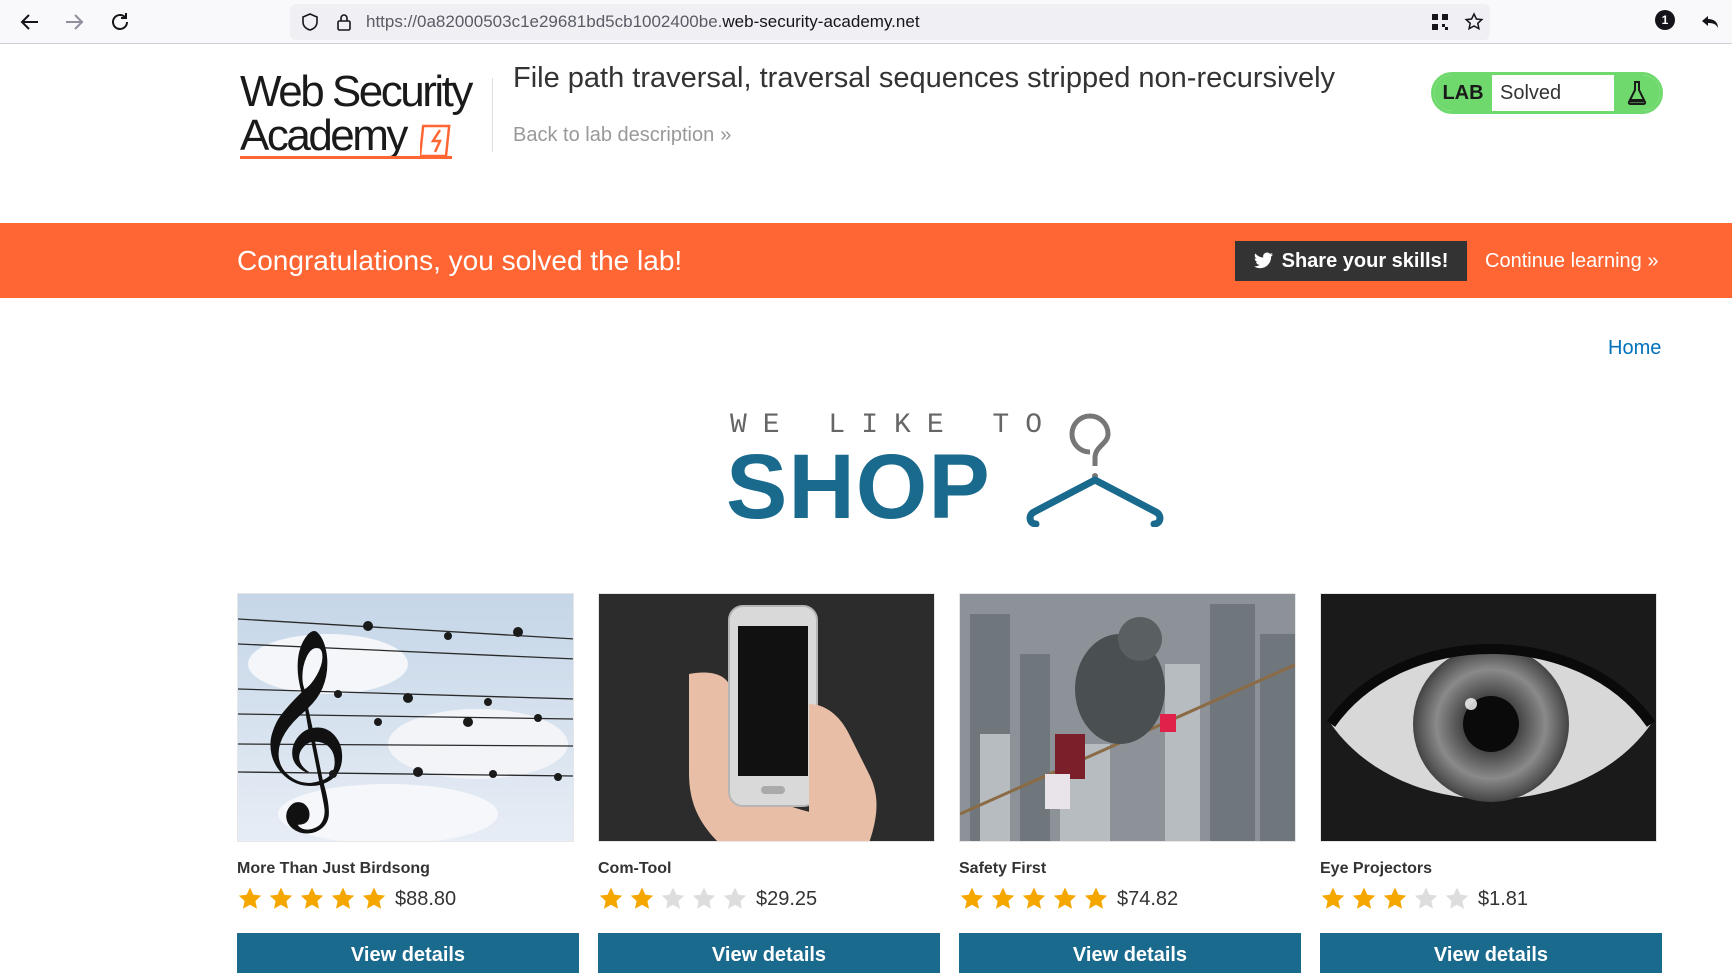 The image size is (1732, 977). What do you see at coordinates (1440, 22) in the screenshot?
I see `qr-code-icon` at bounding box center [1440, 22].